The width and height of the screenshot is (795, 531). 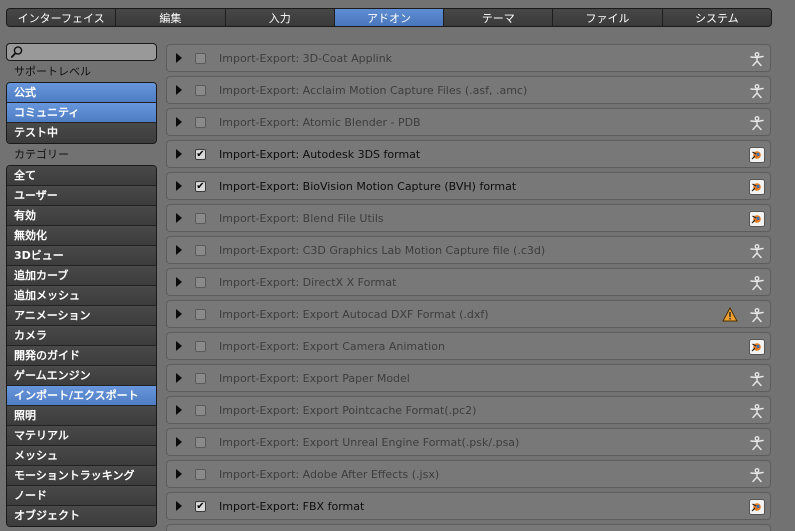 What do you see at coordinates (332, 346) in the screenshot?
I see `addon-name: Import-Export: Export Camera Animation` at bounding box center [332, 346].